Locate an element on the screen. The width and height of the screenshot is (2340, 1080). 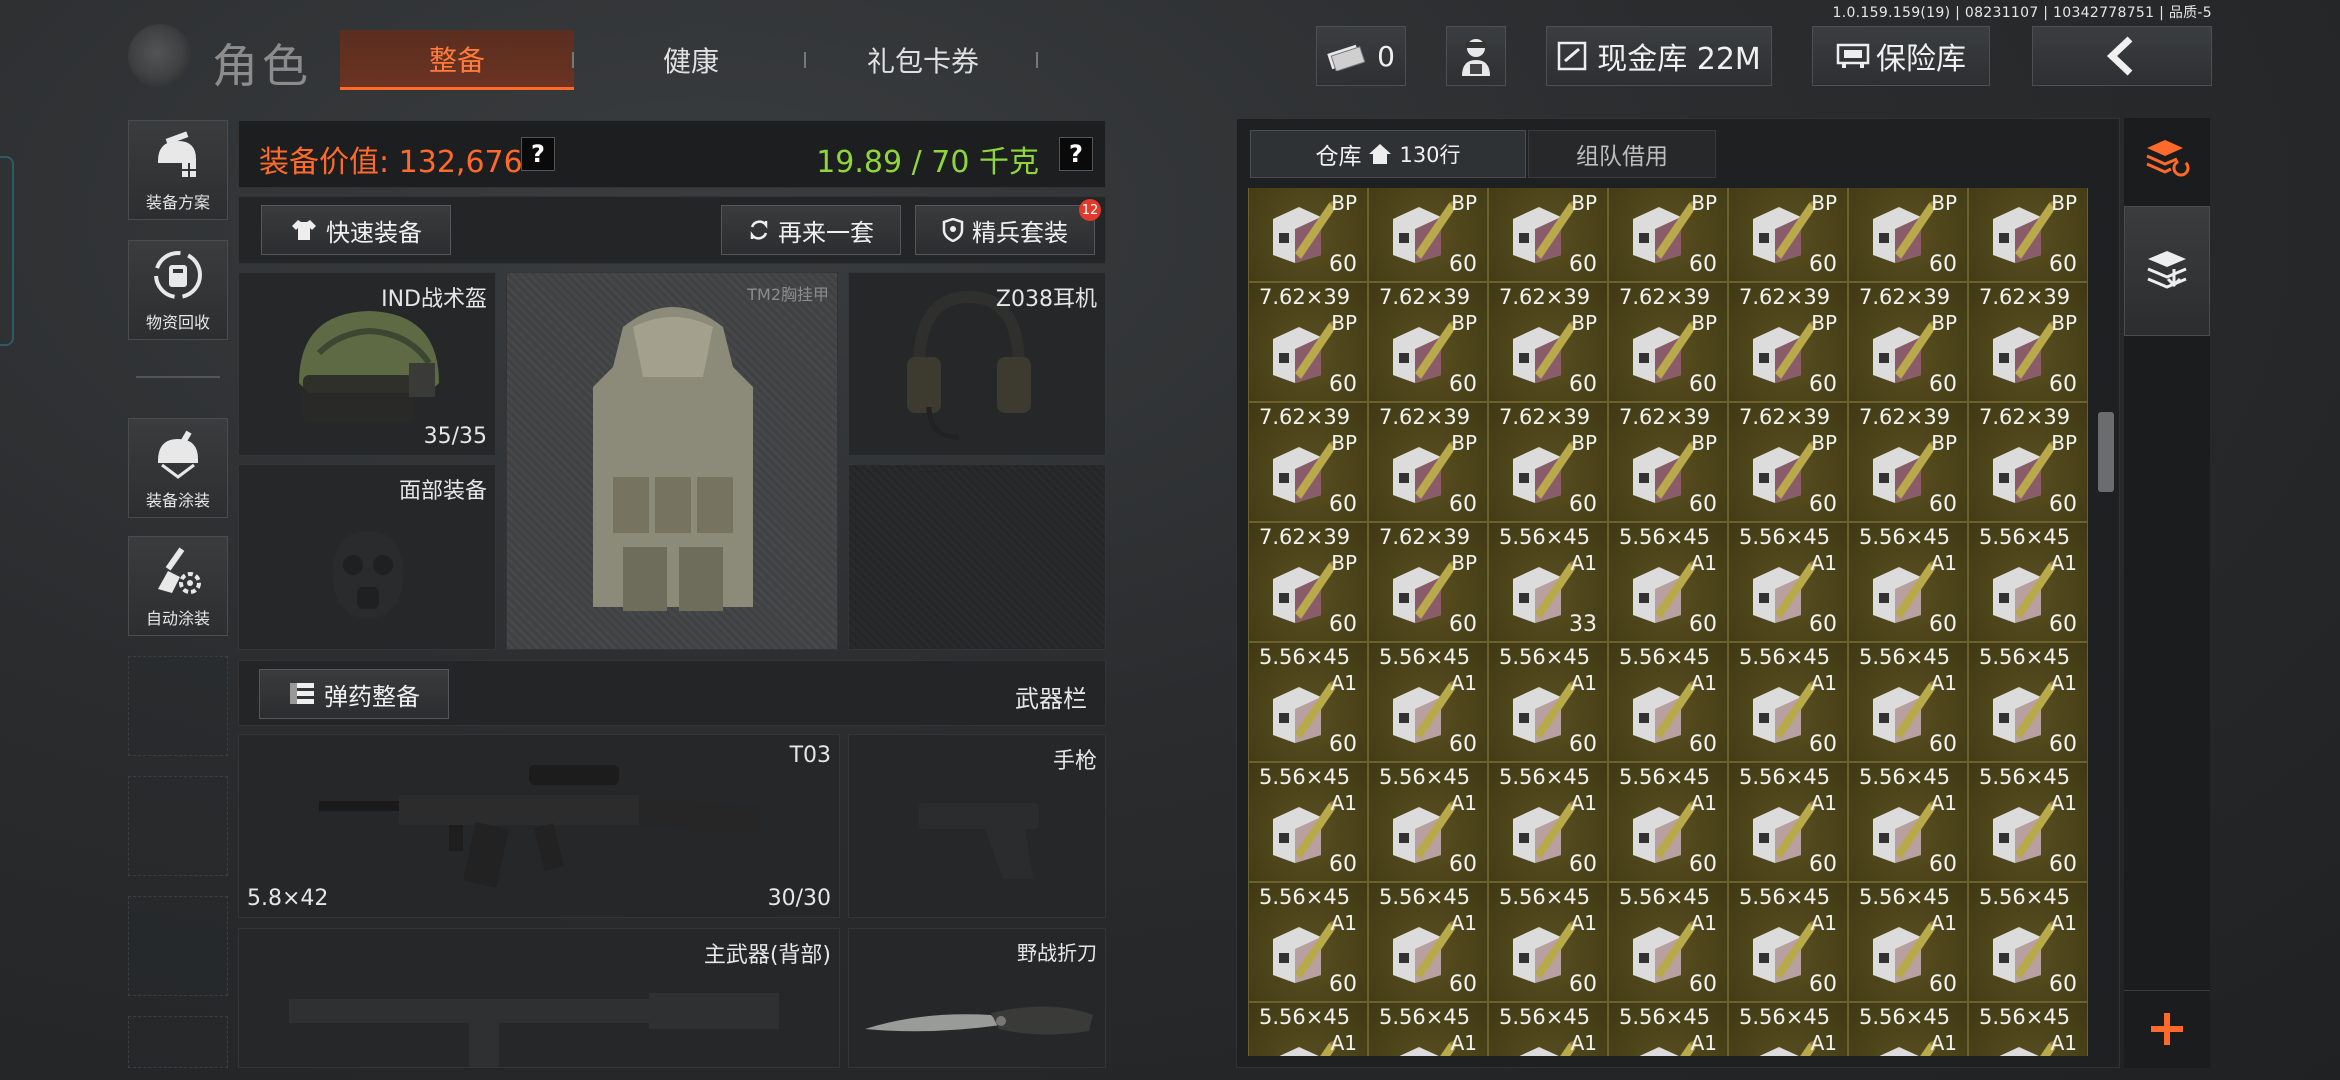
layer-download-button is located at coordinates (2167, 271).